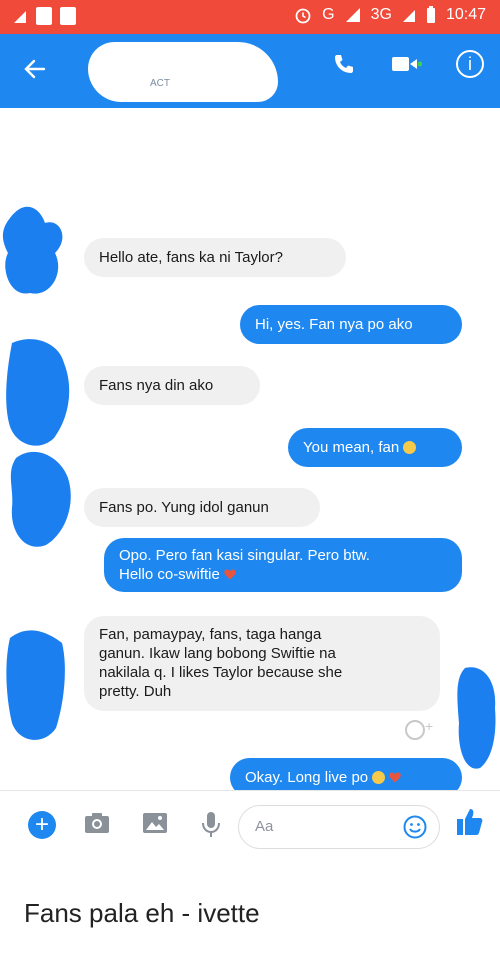  What do you see at coordinates (183, 72) in the screenshot?
I see `redacted-contact-name` at bounding box center [183, 72].